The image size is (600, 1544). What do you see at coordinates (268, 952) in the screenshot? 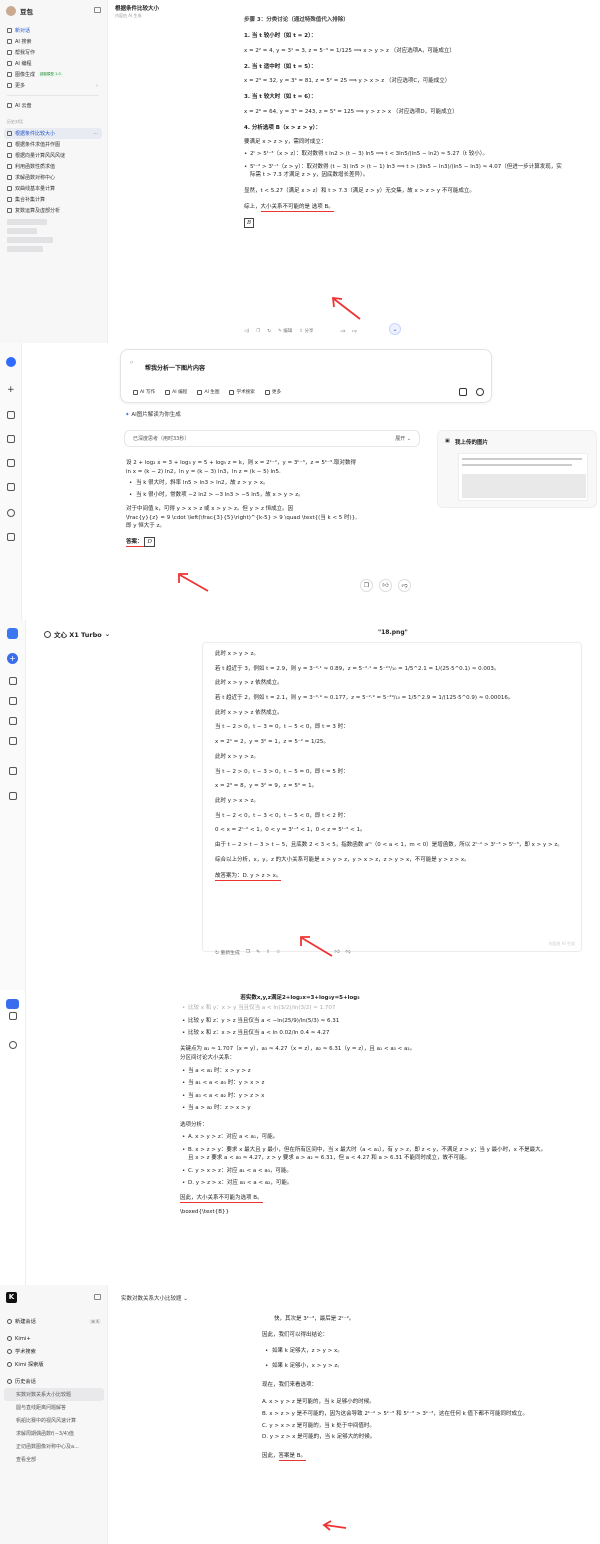
I see `share-icon: ⇪` at bounding box center [268, 952].